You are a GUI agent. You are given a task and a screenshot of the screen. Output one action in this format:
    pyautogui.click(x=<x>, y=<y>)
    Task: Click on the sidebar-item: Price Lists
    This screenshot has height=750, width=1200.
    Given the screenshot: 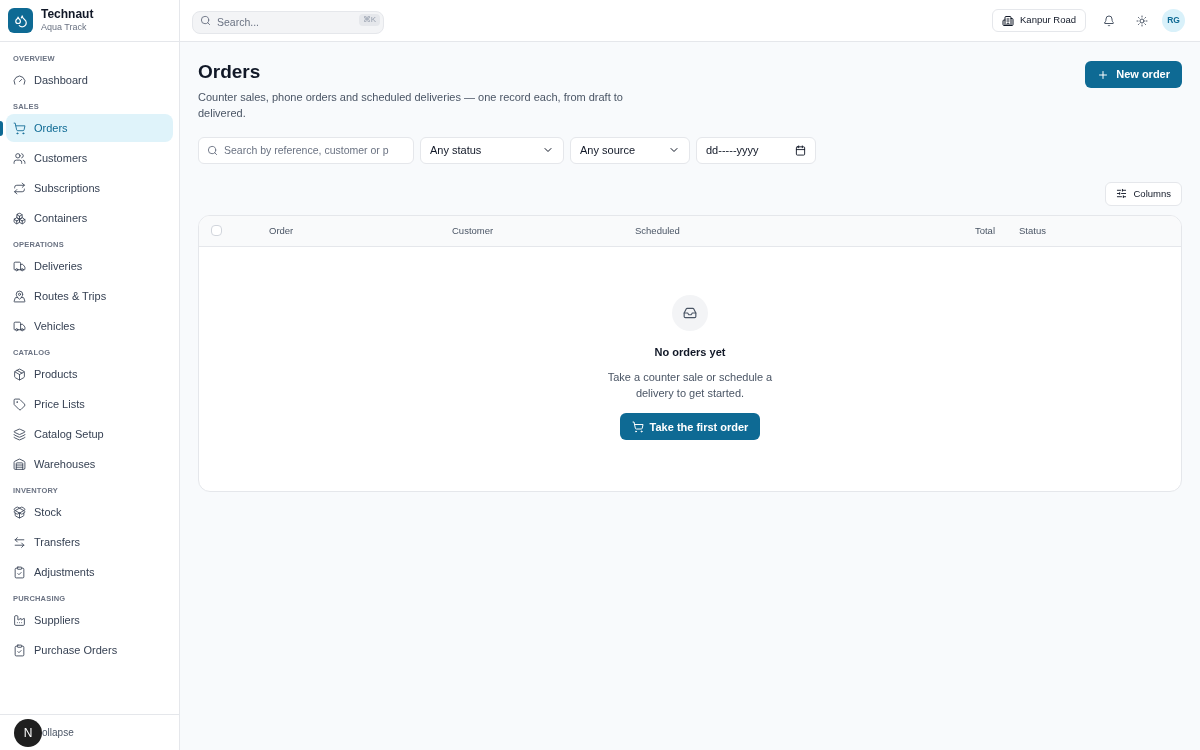 What is the action you would take?
    pyautogui.click(x=89, y=404)
    